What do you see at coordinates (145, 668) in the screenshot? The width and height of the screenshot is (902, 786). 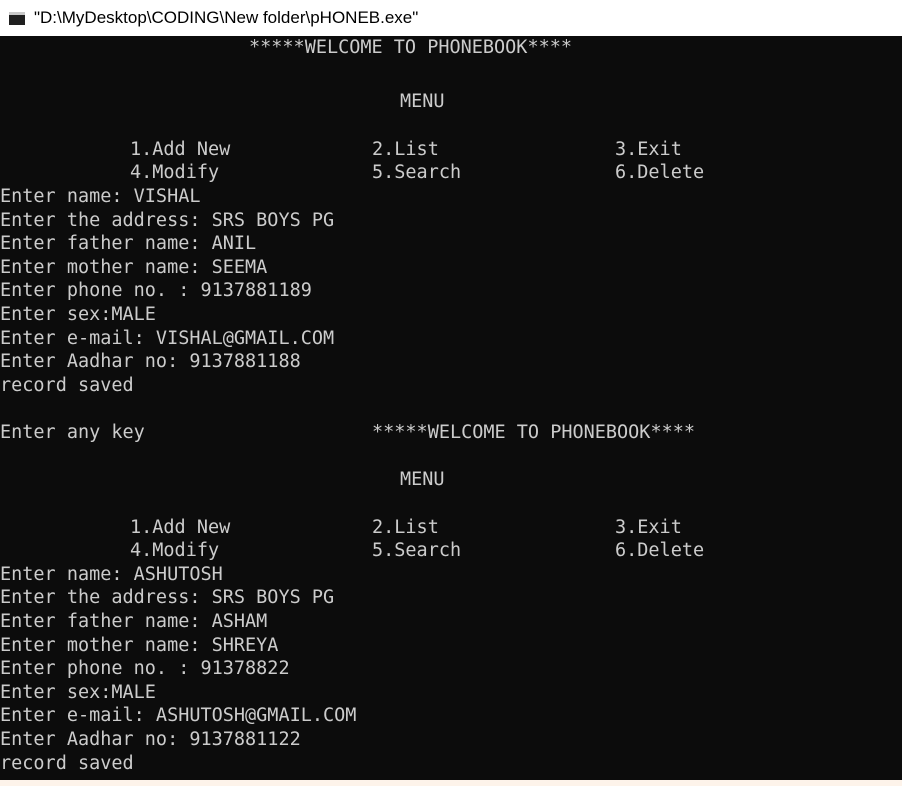 I see `record-phone-line: Enter phone no. : 91378822` at bounding box center [145, 668].